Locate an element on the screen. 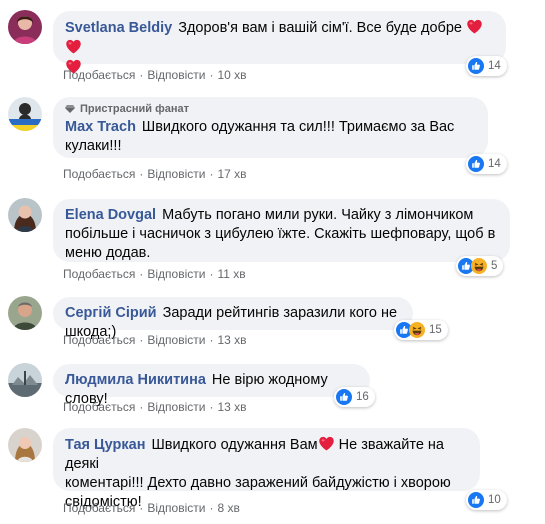  timestamp: 8 хв is located at coordinates (228, 508).